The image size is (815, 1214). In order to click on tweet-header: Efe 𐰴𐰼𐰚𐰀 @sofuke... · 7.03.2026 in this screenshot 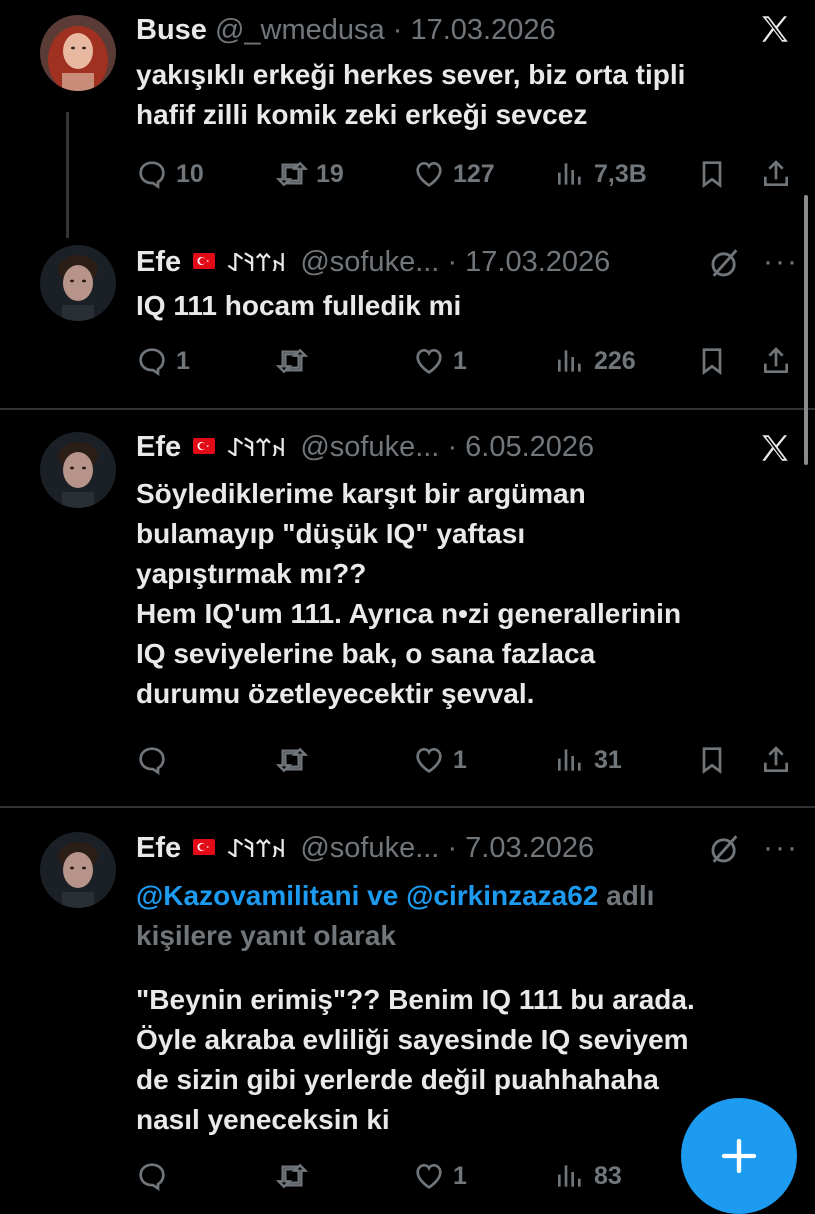, I will do `click(365, 848)`.